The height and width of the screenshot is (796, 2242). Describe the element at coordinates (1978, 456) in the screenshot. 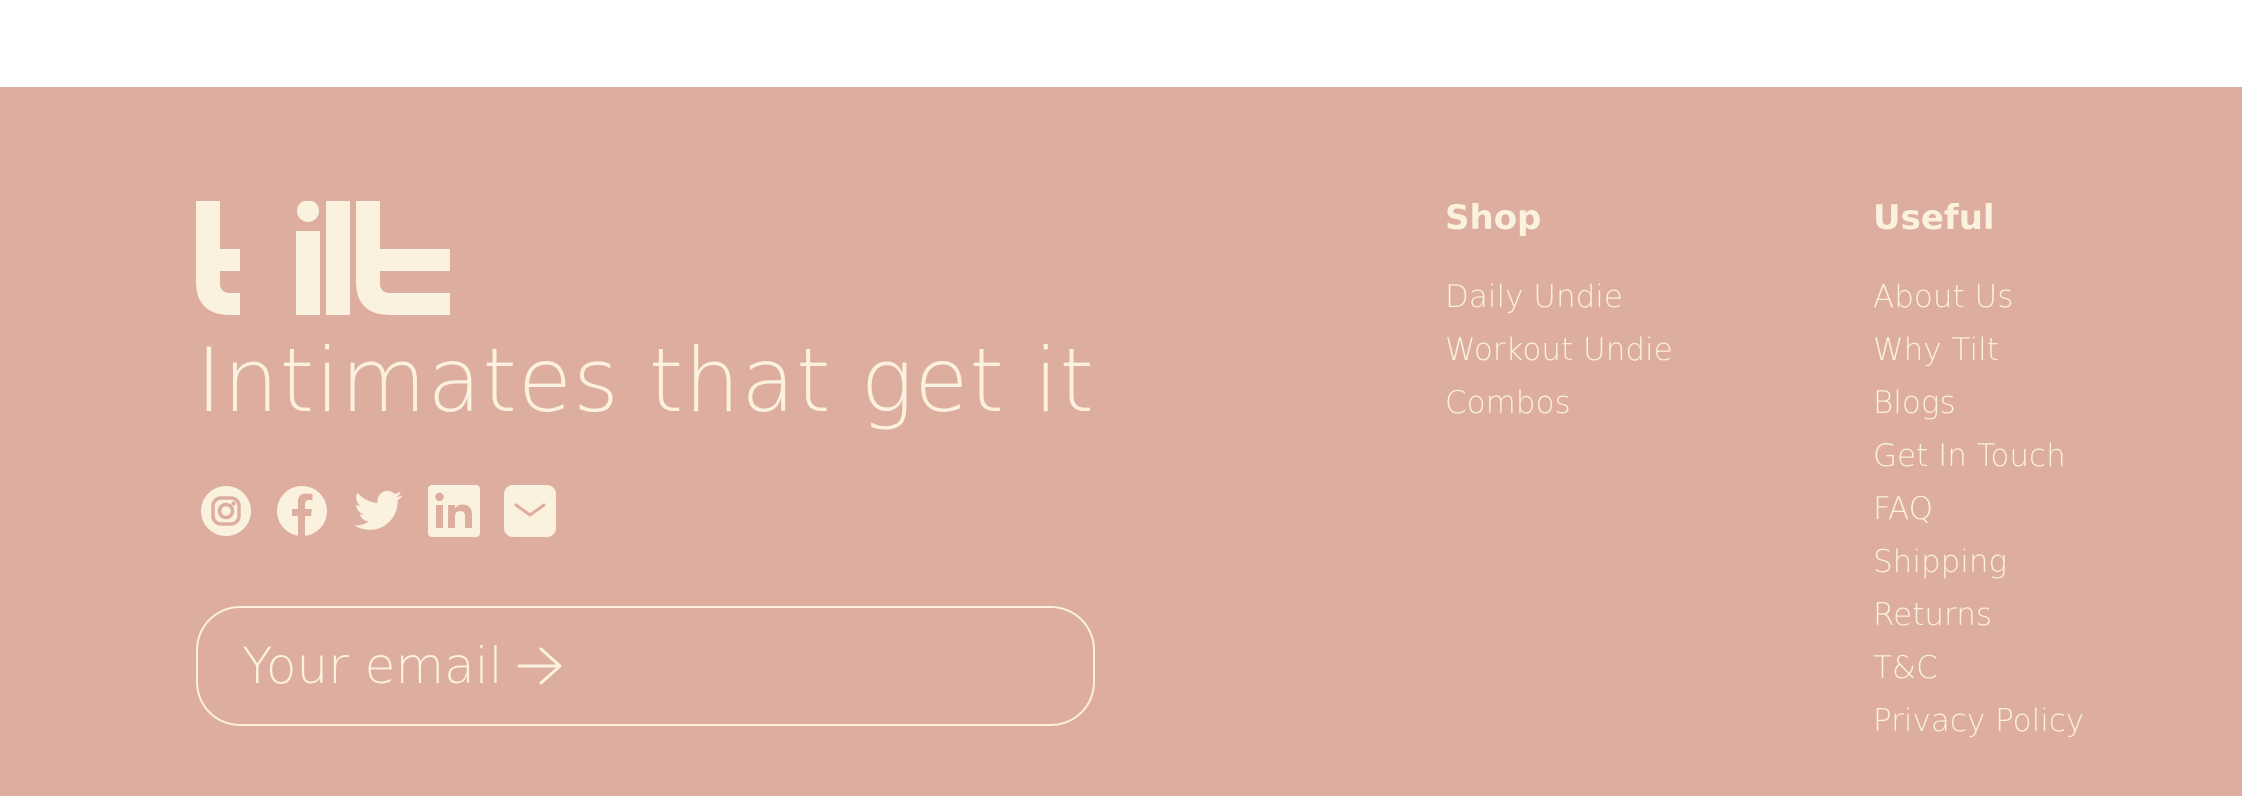

I see `useful-link-get-in-touch: Get In Touch` at that location.